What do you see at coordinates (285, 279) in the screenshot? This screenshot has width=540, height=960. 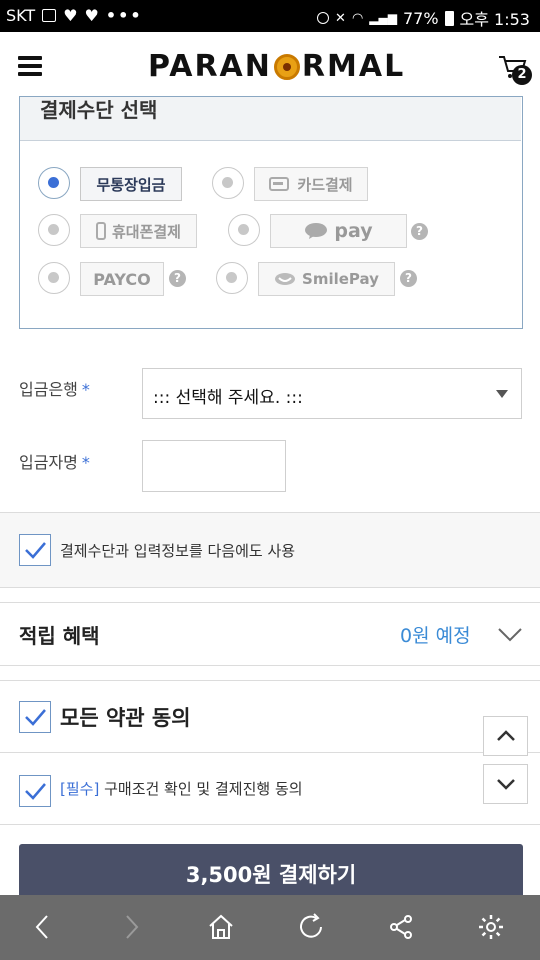 I see `smile-icon` at bounding box center [285, 279].